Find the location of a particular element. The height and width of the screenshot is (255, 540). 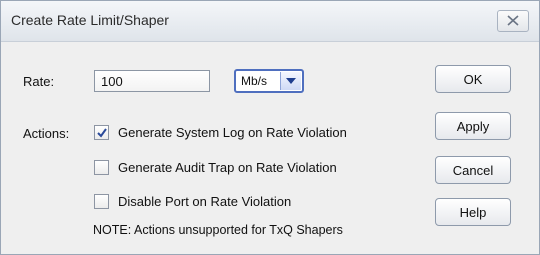

audit-trap-label: Generate Audit Trap on Rate Violation is located at coordinates (227, 167).